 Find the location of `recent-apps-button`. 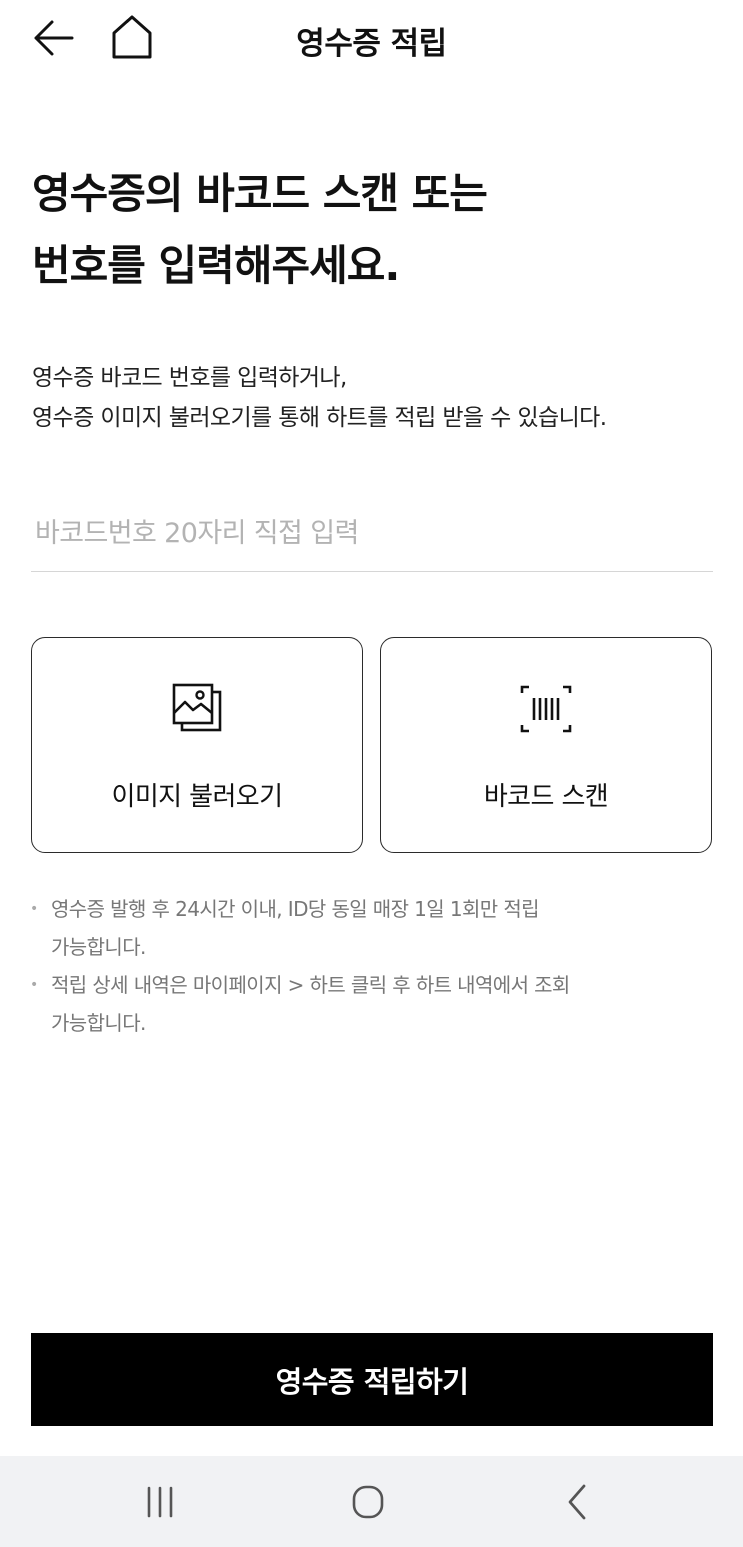

recent-apps-button is located at coordinates (160, 1502).